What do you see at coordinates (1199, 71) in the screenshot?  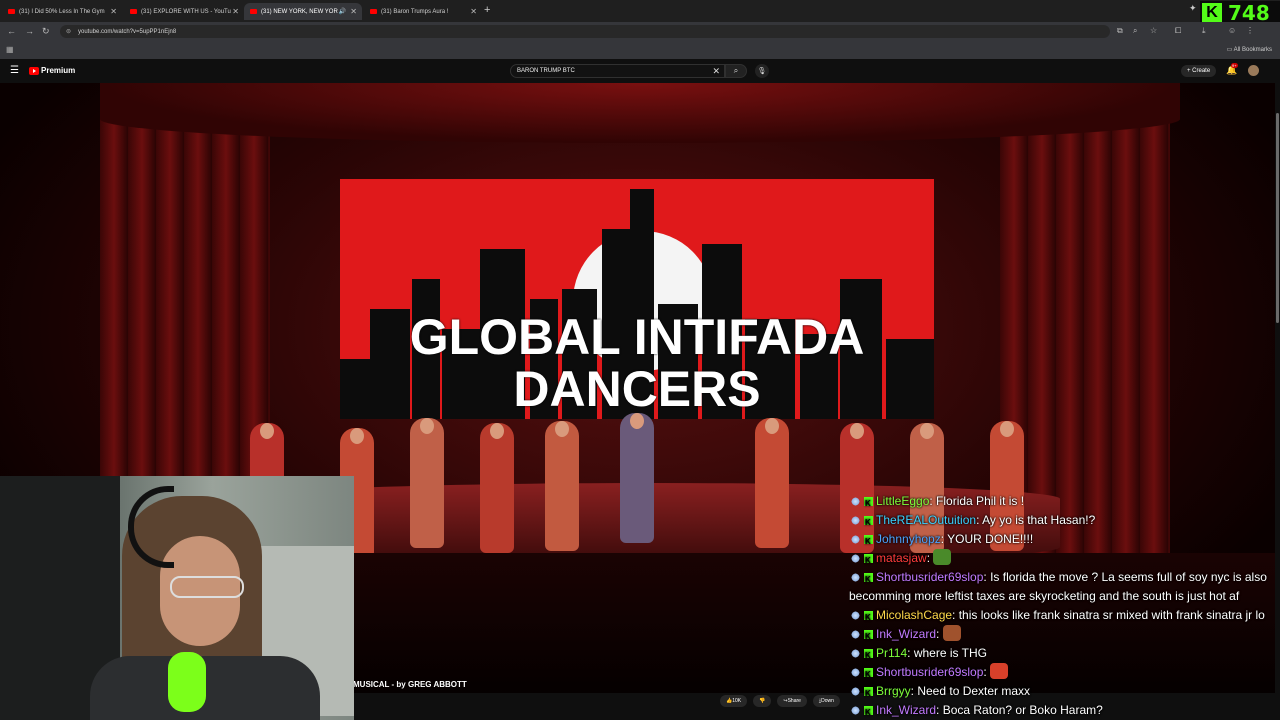 I see `create-button: + Create` at bounding box center [1199, 71].